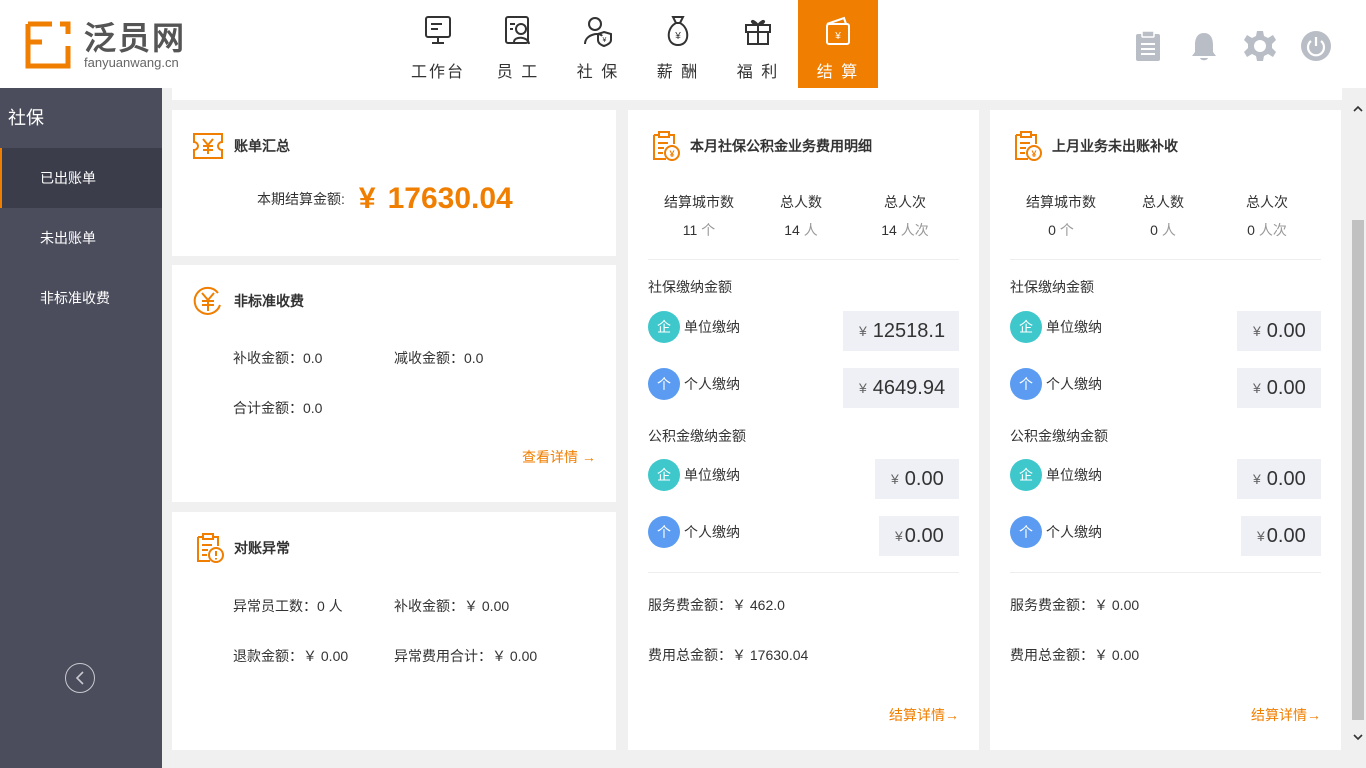 Image resolution: width=1366 pixels, height=768 pixels. What do you see at coordinates (450, 198) in the screenshot?
I see `period-amount-value: 17630.04` at bounding box center [450, 198].